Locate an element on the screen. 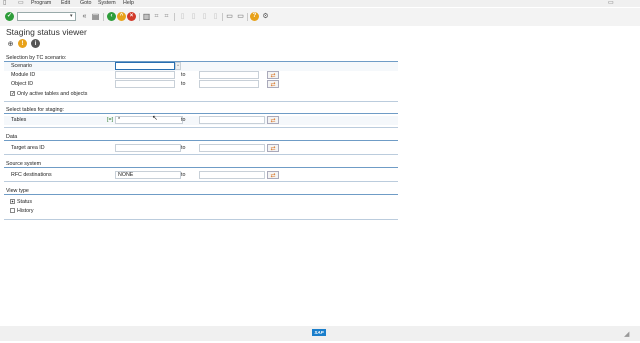 This screenshot has width=640, height=343. collapse-icon: « is located at coordinates (84, 16).